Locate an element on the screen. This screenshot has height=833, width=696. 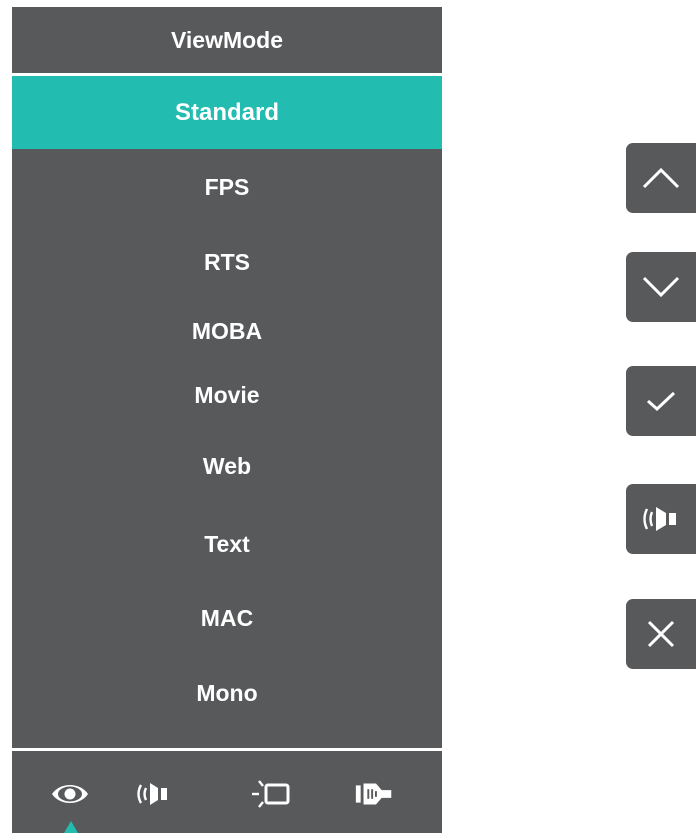
close-icon is located at coordinates (661, 634).